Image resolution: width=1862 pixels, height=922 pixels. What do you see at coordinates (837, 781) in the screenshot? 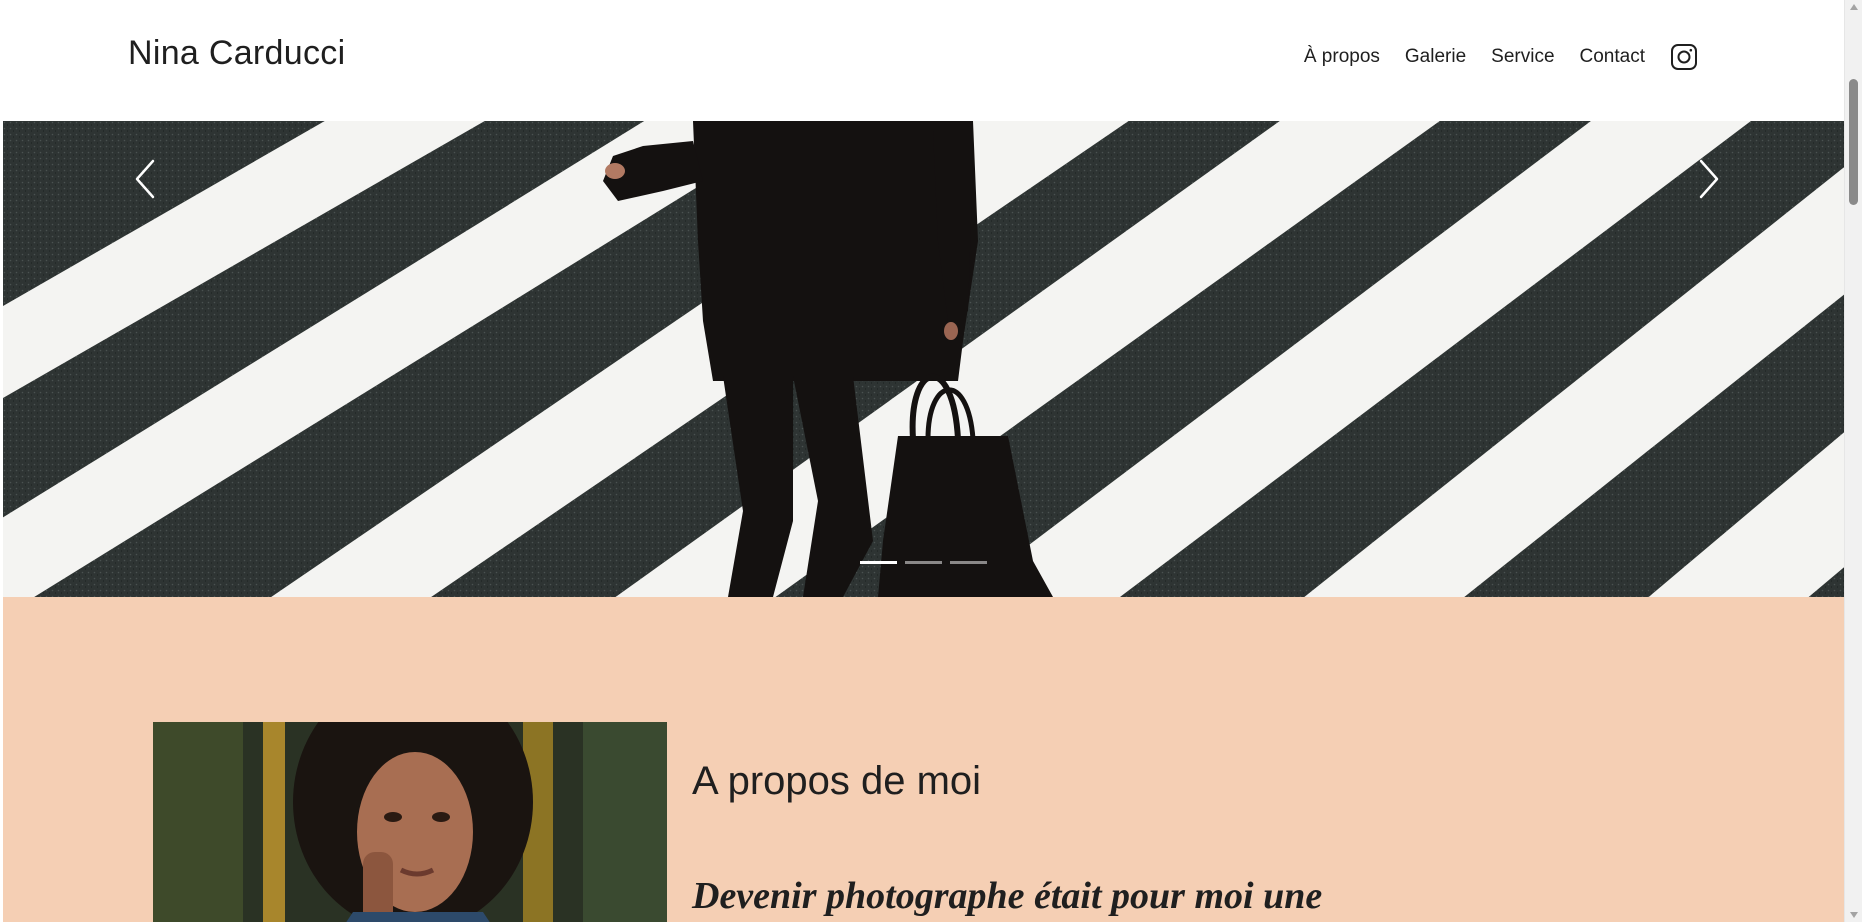
I see `about-title: A propos de moi` at bounding box center [837, 781].